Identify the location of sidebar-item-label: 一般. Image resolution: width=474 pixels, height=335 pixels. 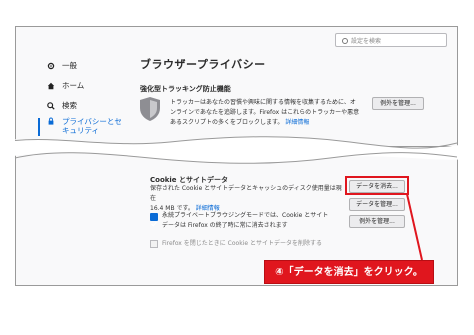
(69, 65).